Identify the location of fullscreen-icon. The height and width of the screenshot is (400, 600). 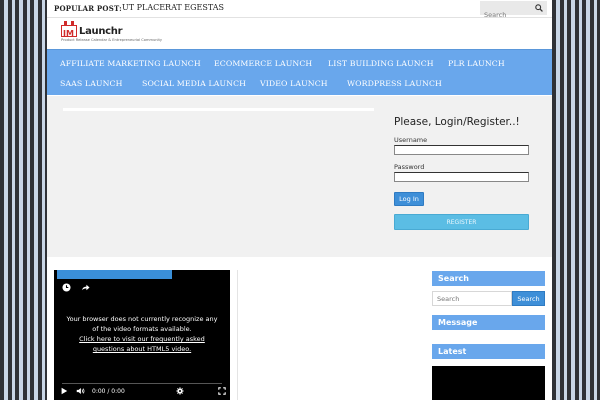
(222, 391).